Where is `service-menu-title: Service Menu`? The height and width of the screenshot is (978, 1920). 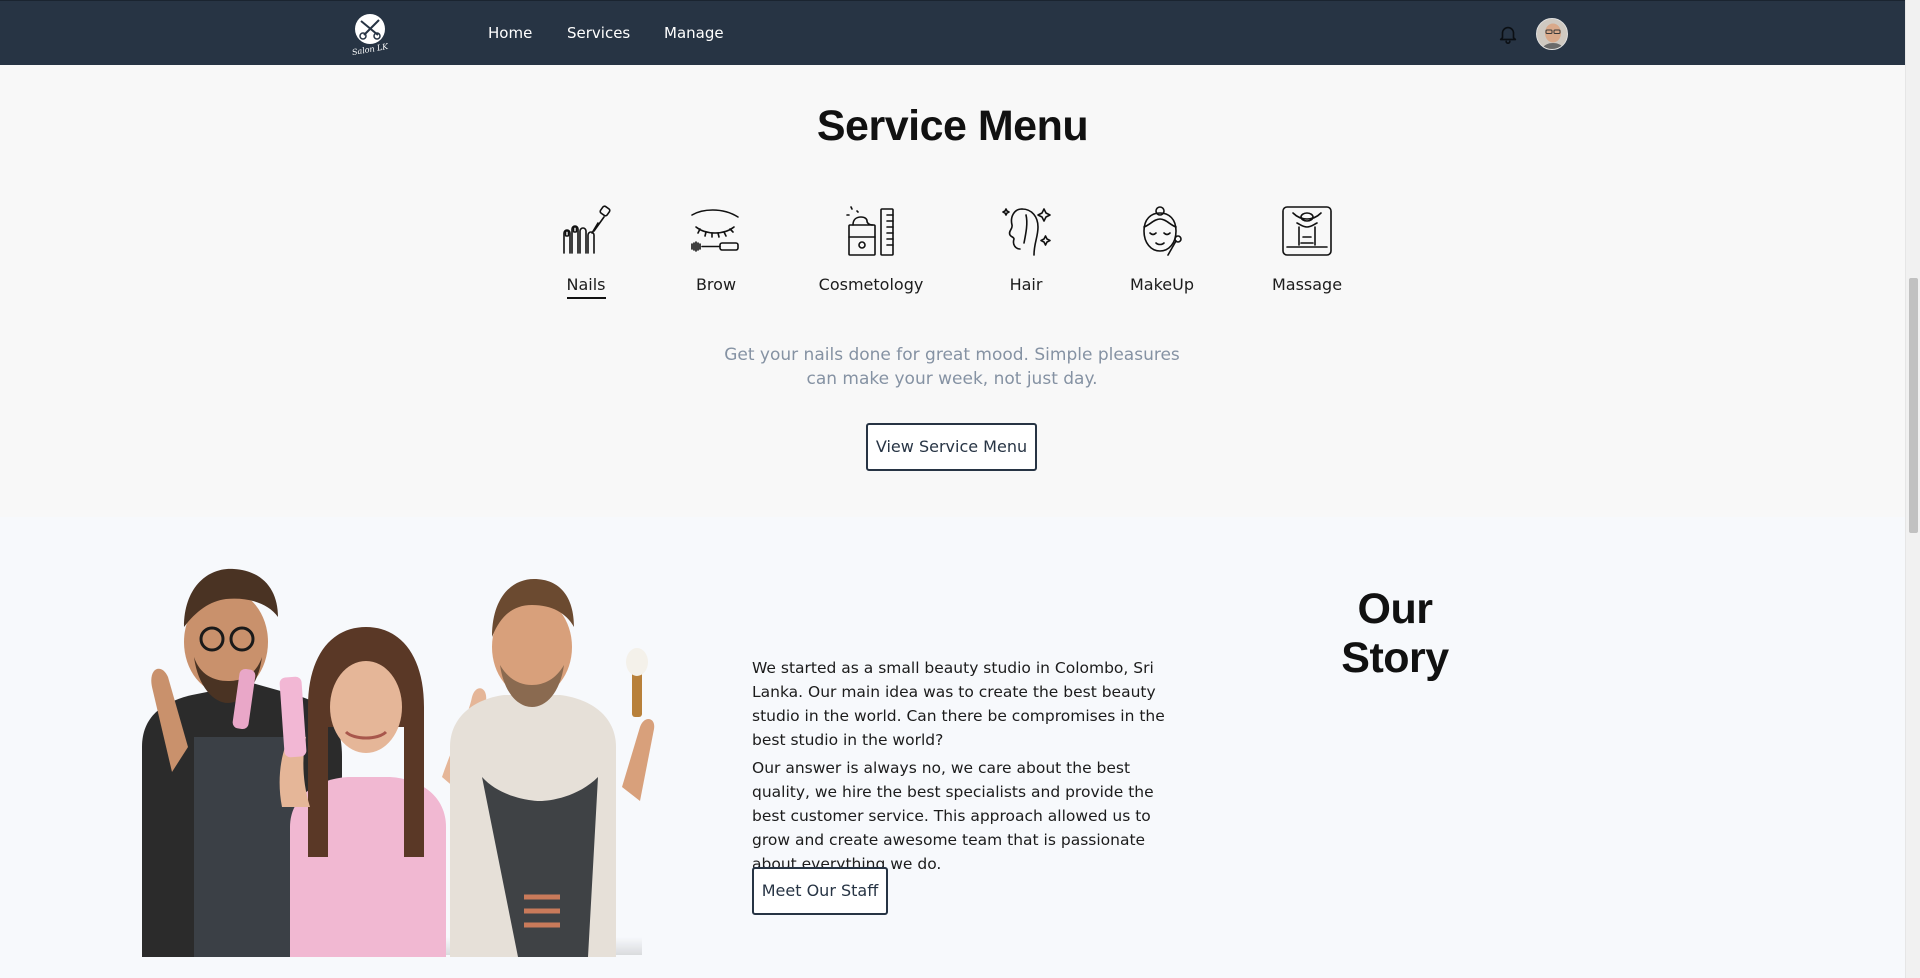 service-menu-title: Service Menu is located at coordinates (952, 126).